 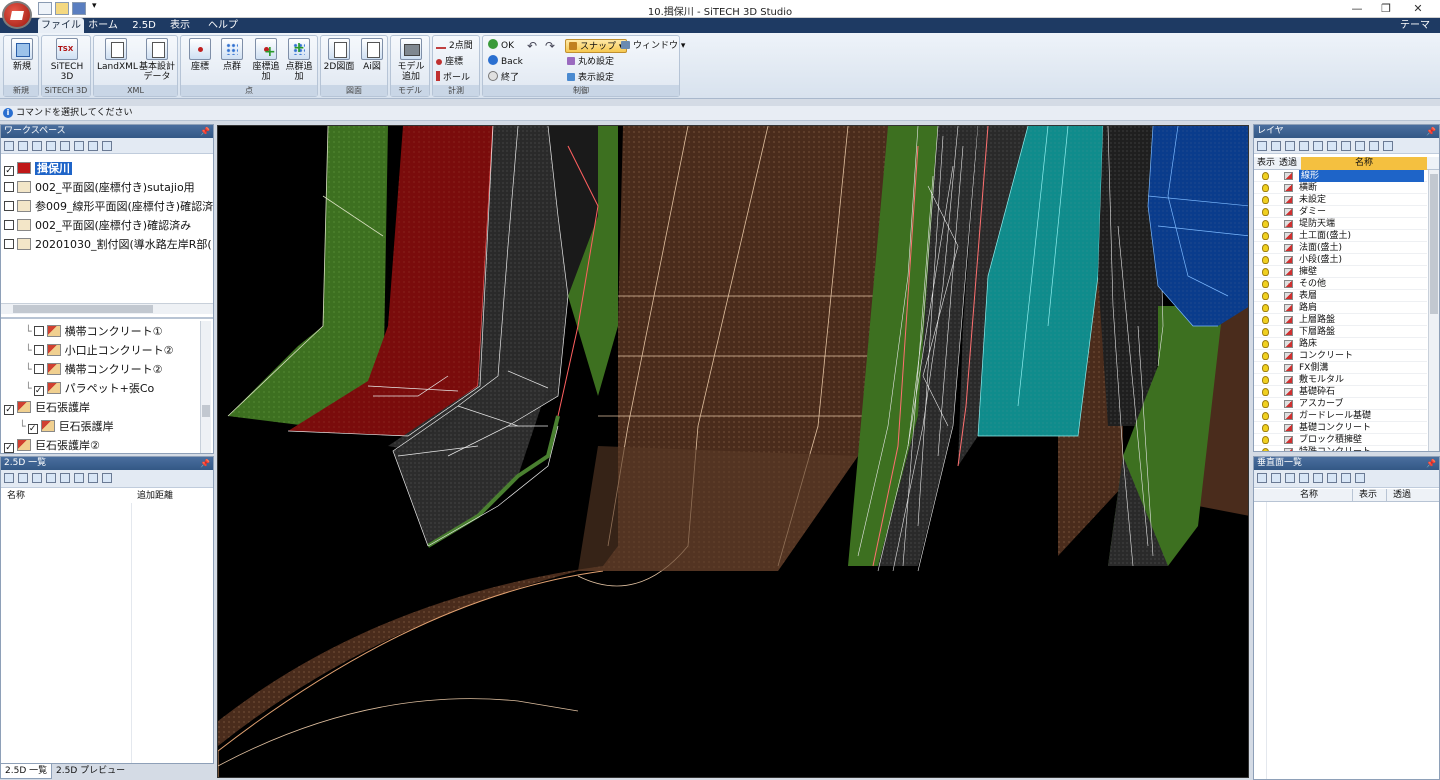 I want to click on layer-tree-item: └ 小口止コンクリート②, so click(x=99, y=350).